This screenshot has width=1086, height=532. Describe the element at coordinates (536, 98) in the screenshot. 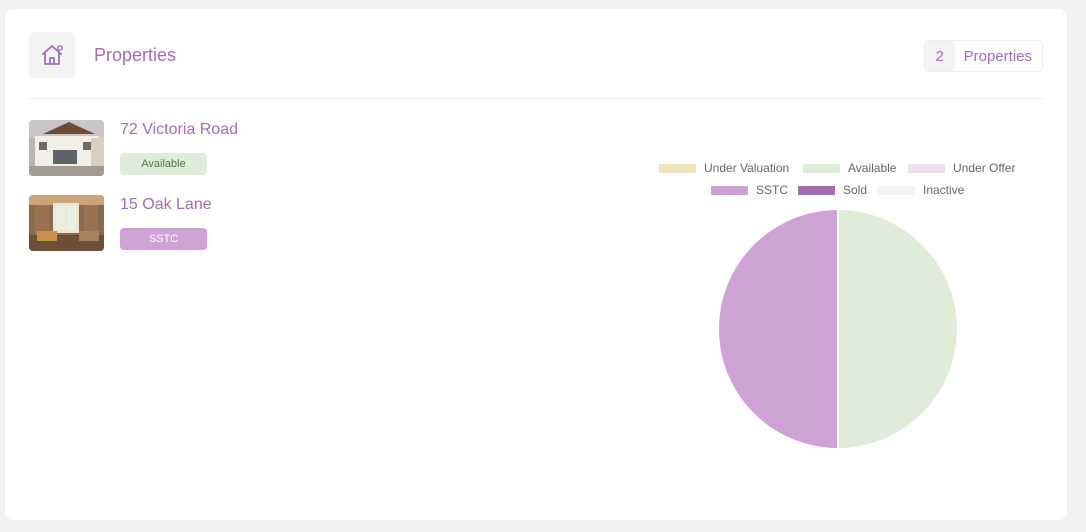

I see `header-divider` at that location.